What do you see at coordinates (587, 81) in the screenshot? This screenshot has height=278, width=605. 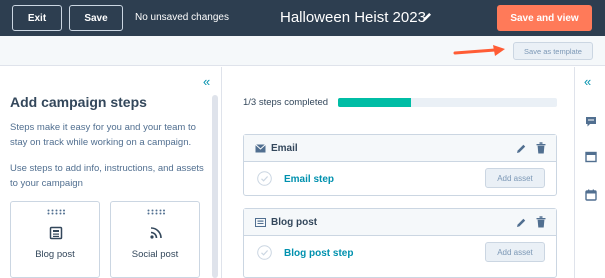 I see `expand-sidebar-icon: «` at bounding box center [587, 81].